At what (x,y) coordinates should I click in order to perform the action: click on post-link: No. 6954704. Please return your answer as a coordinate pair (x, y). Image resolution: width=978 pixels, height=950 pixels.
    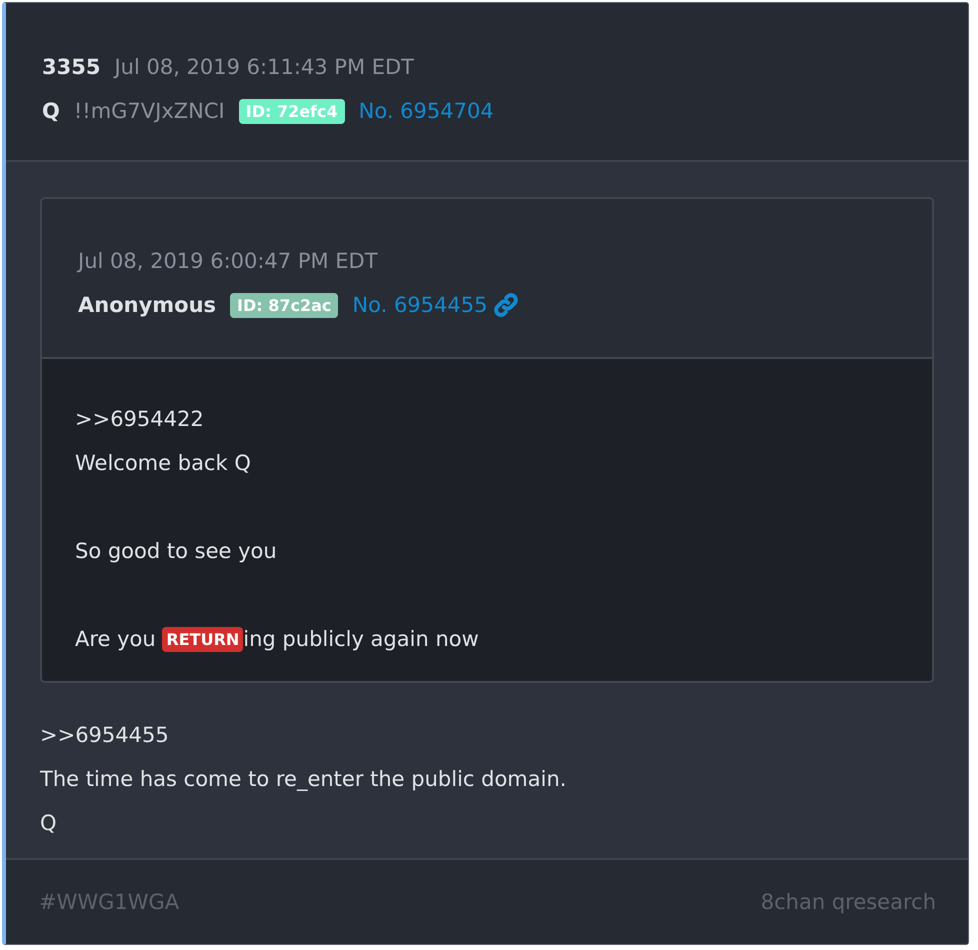
    Looking at the image, I should click on (426, 111).